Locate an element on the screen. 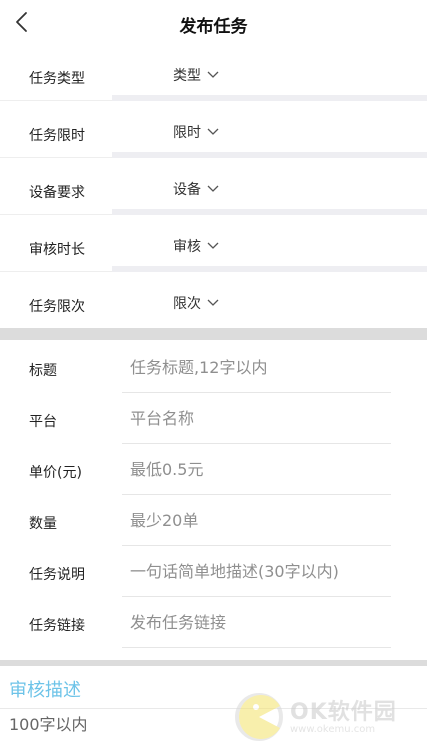  select-review-duration: 审核时长 审核 is located at coordinates (213, 243).